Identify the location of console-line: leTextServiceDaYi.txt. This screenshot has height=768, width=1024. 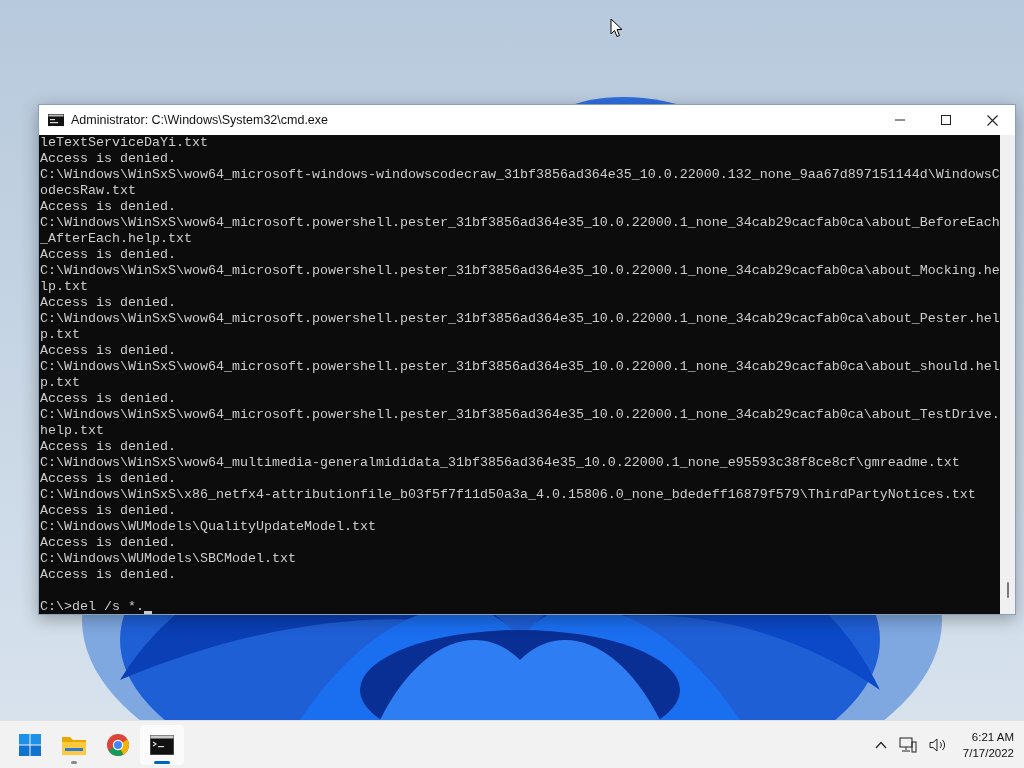
(124, 143).